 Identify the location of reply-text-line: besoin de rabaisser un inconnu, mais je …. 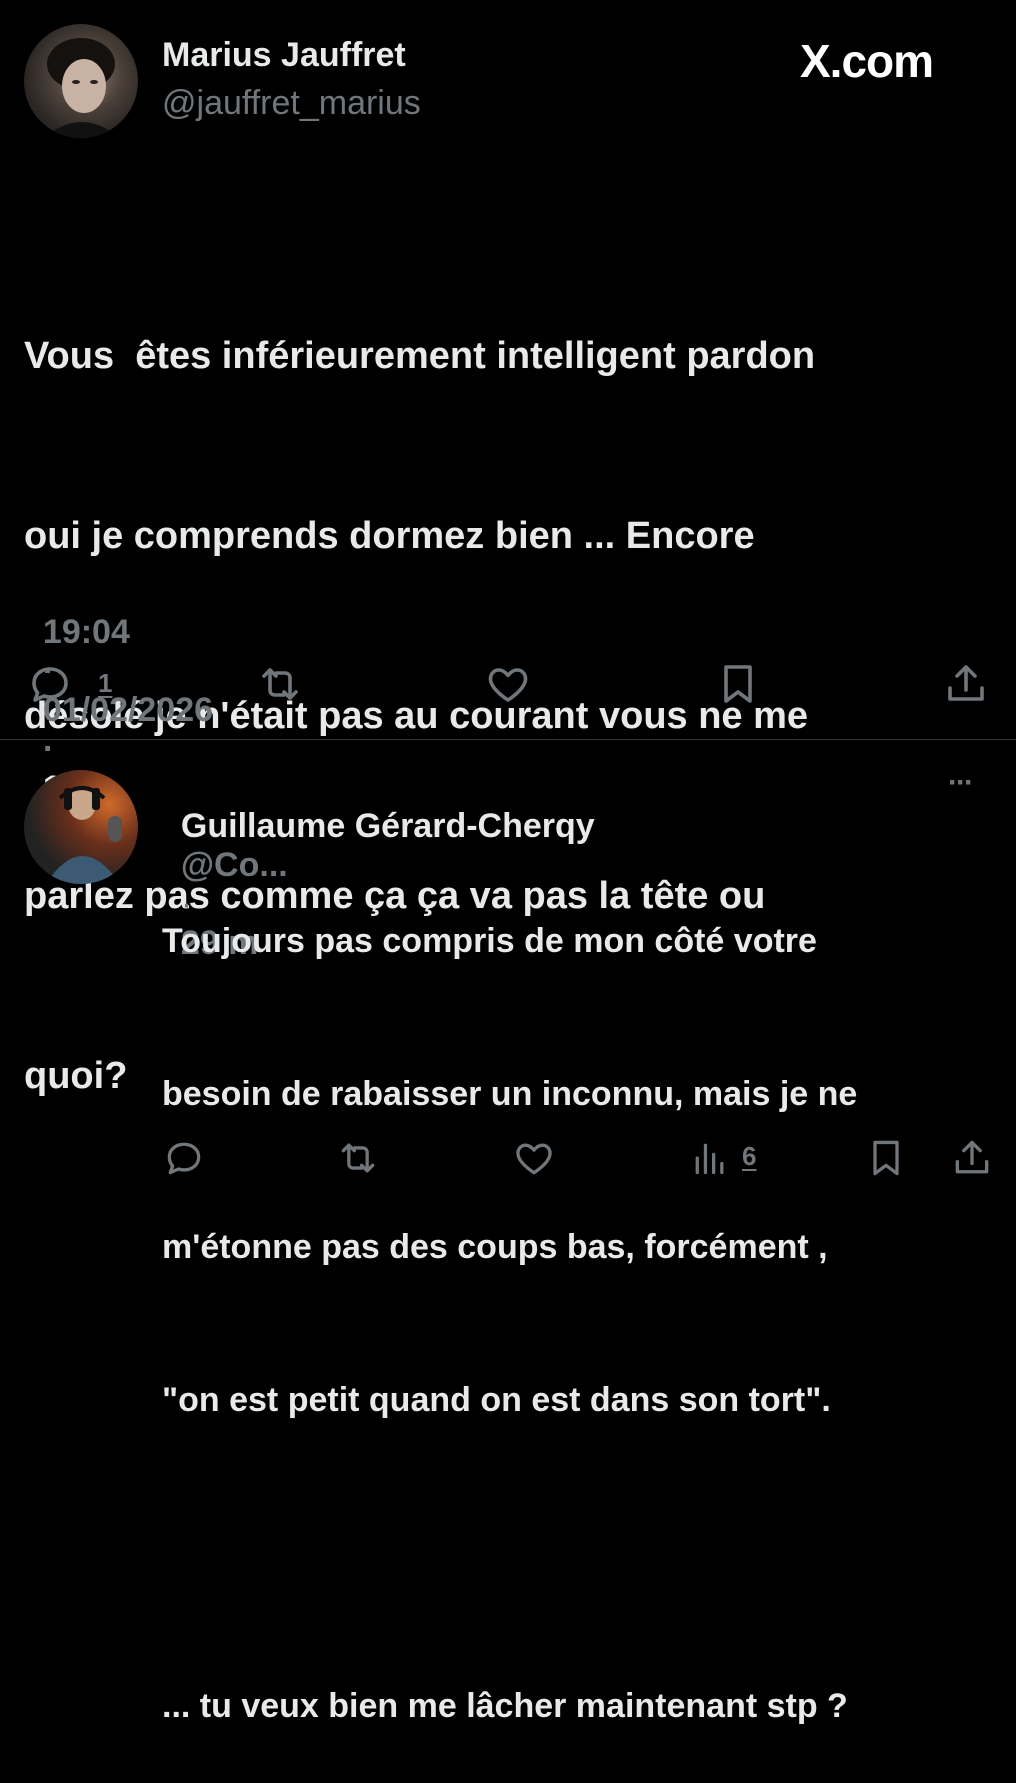
(510, 1094).